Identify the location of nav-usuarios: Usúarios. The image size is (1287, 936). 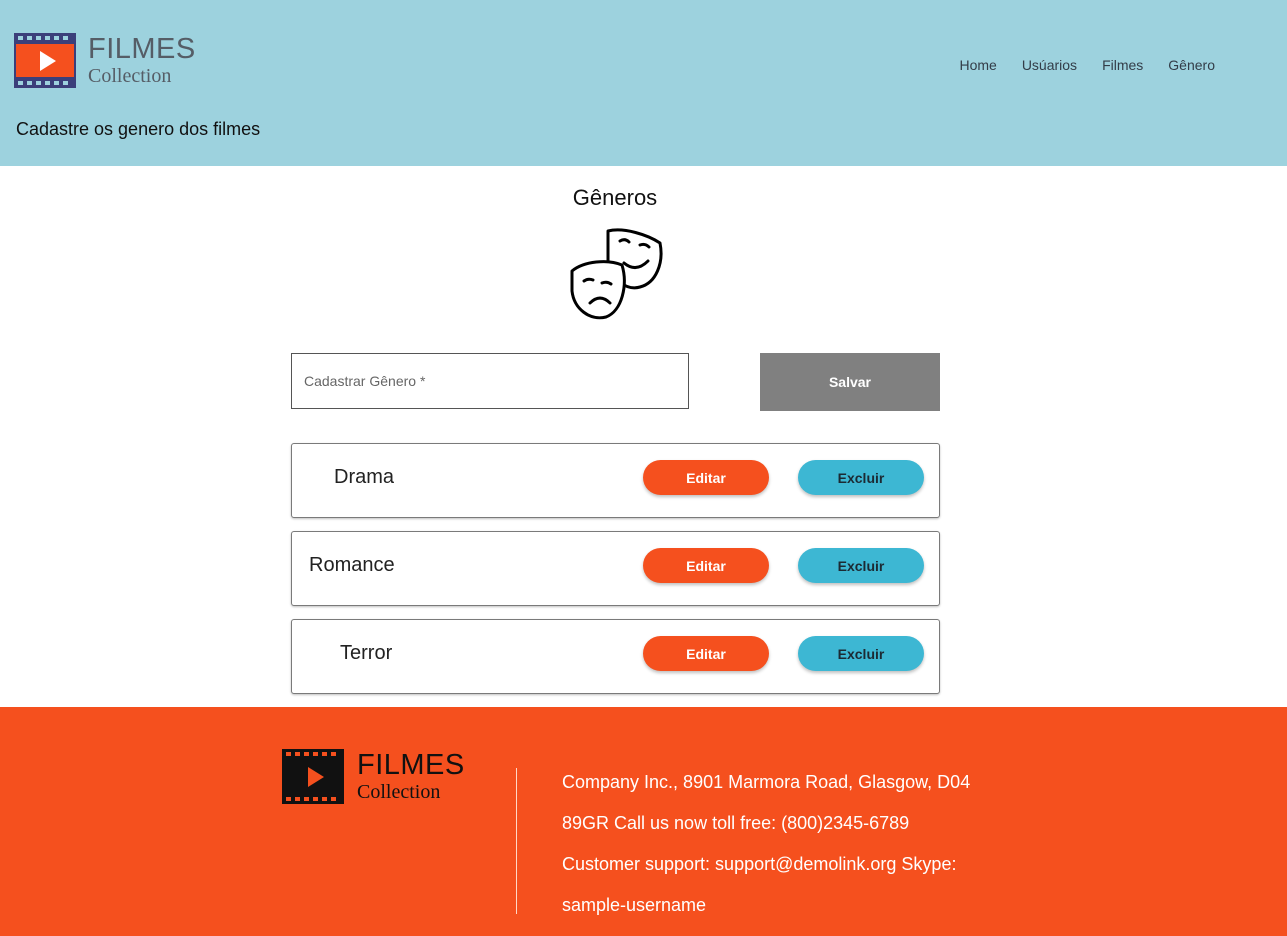
(1049, 65).